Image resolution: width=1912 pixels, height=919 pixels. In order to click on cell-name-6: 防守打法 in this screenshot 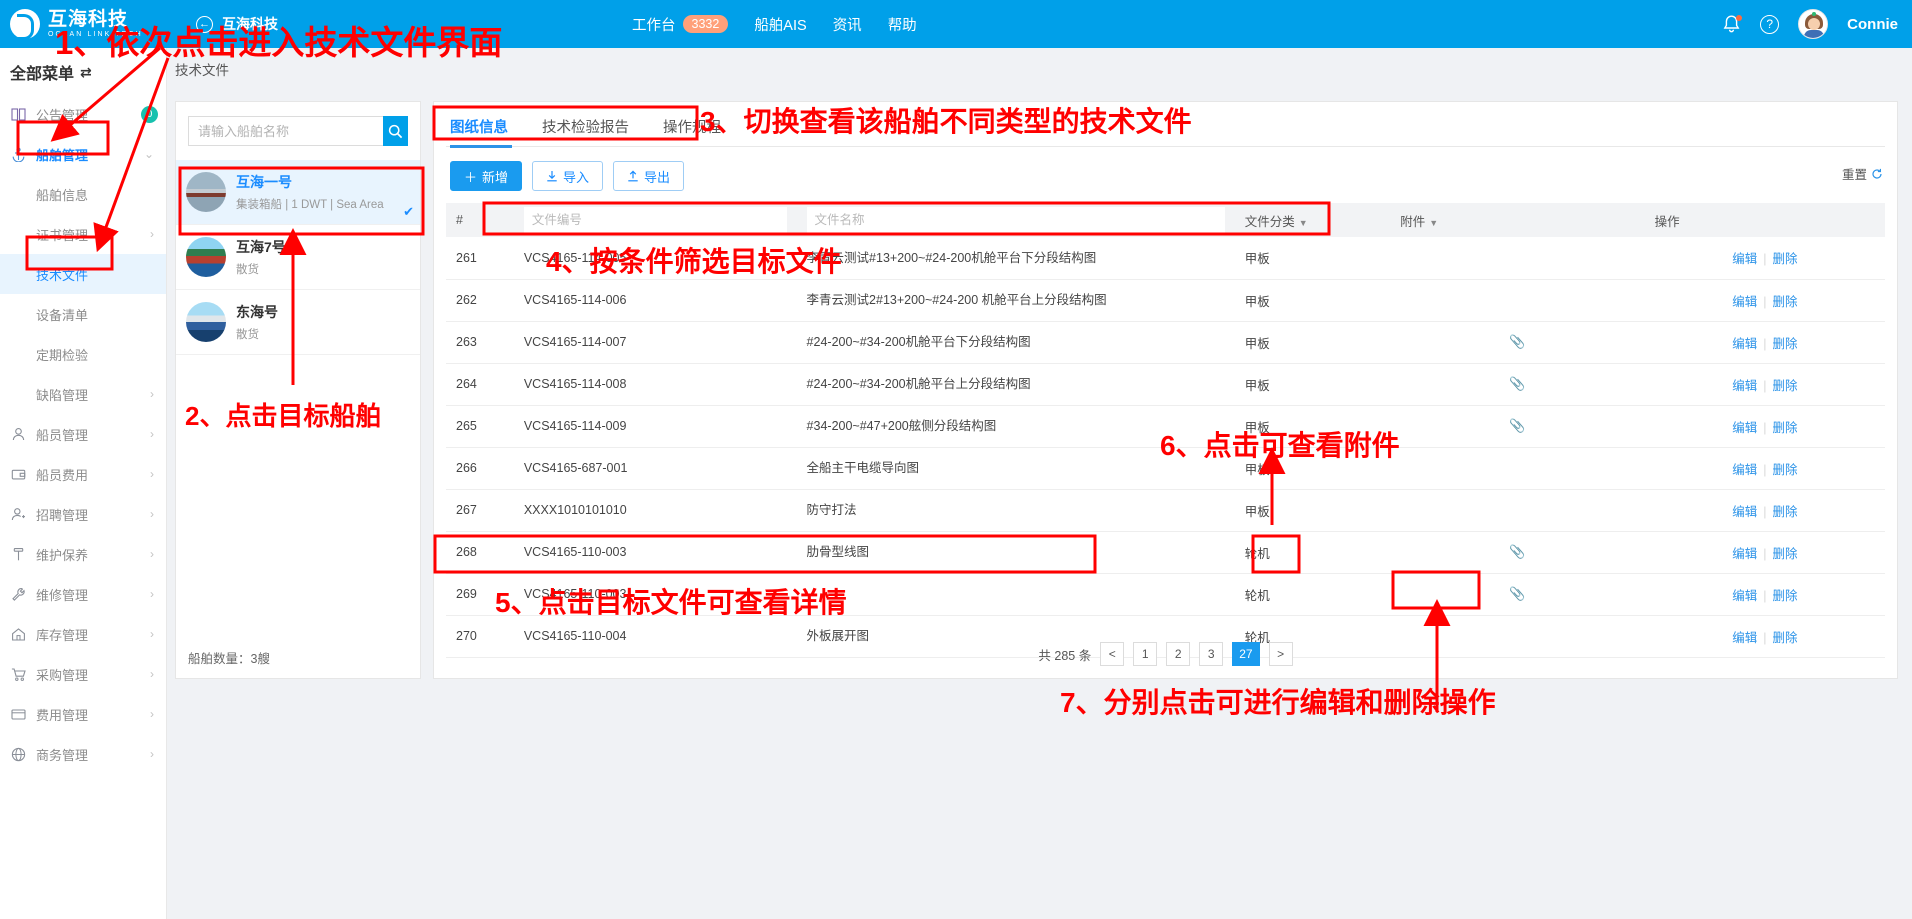, I will do `click(1015, 510)`.